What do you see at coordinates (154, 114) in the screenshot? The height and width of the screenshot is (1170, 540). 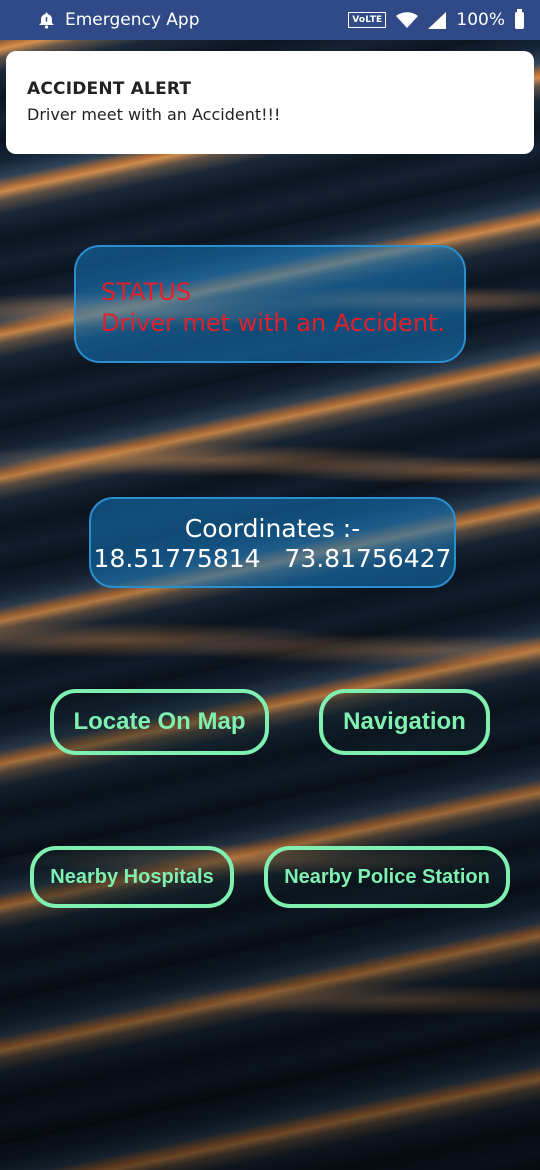 I see `notification-body: Driver meet with an Accident!!!` at bounding box center [154, 114].